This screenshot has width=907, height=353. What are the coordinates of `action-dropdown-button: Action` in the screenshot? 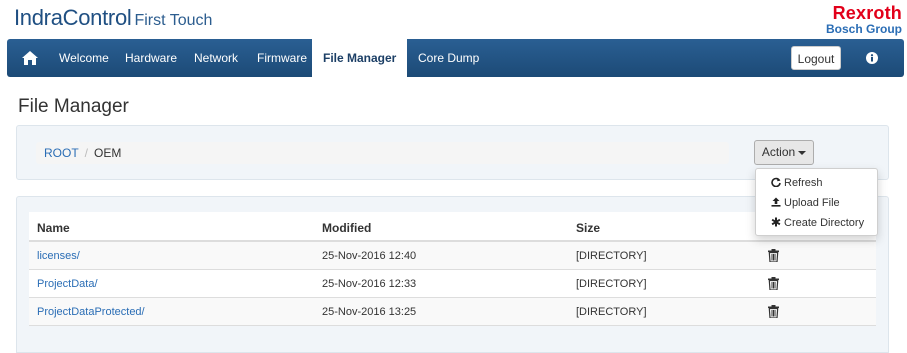 It's located at (784, 152).